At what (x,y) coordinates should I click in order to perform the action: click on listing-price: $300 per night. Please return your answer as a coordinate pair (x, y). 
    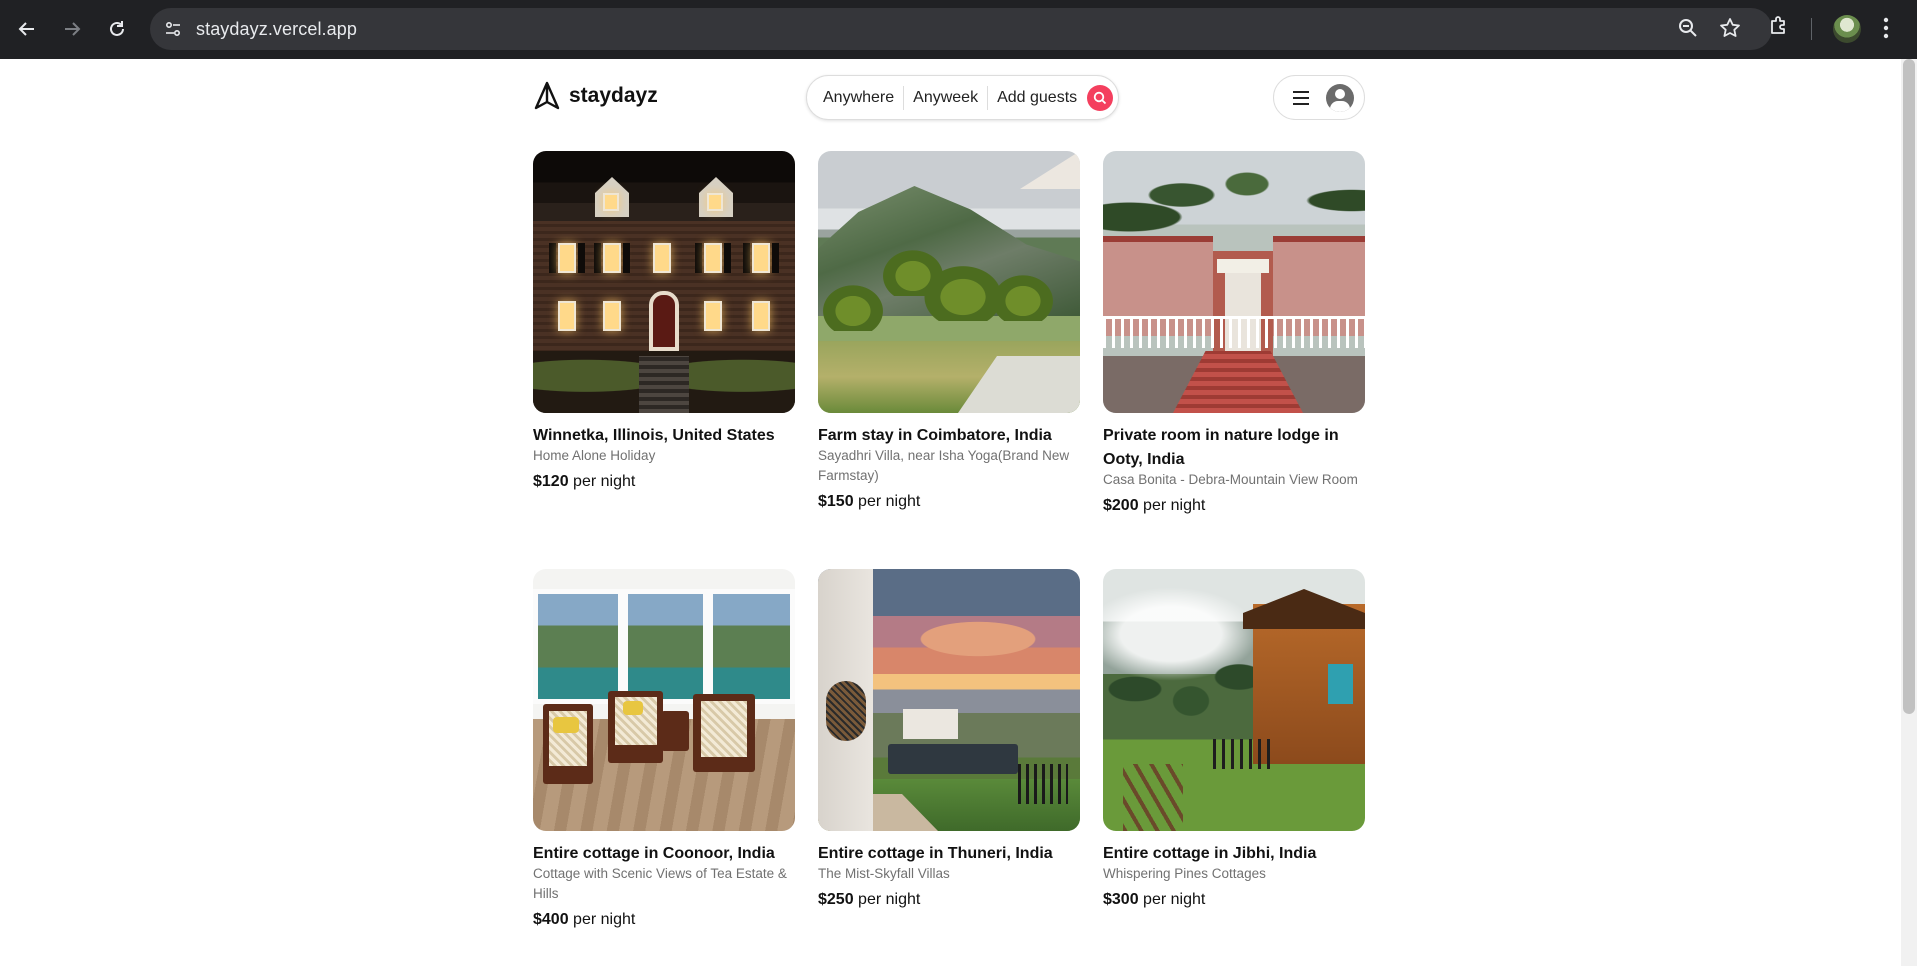
    Looking at the image, I should click on (1234, 900).